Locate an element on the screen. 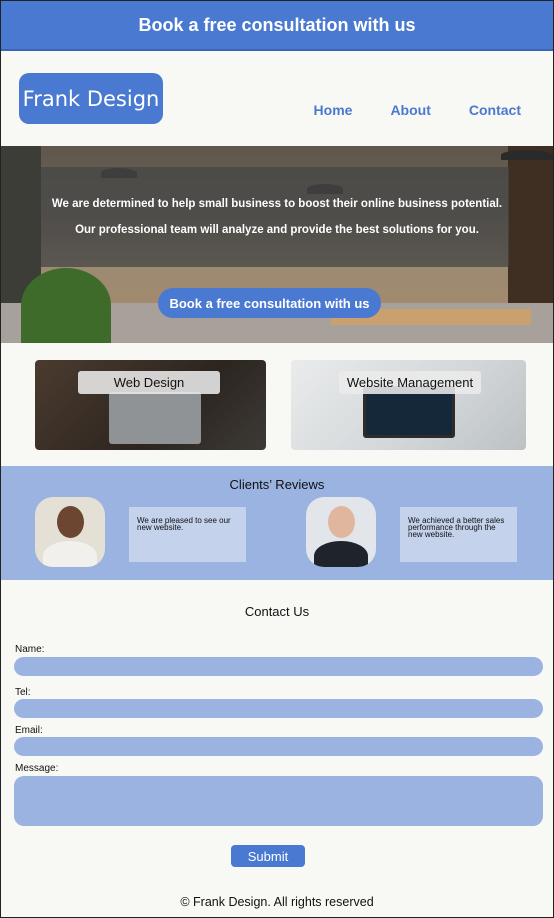 The height and width of the screenshot is (918, 554). message-label: Message: is located at coordinates (37, 768).